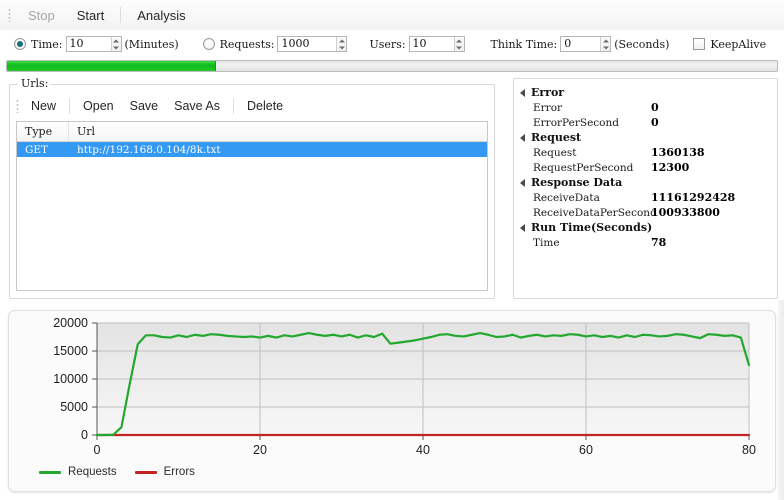 This screenshot has height=500, width=784. Describe the element at coordinates (9, 15) in the screenshot. I see `toolbar-grip-icon` at that location.